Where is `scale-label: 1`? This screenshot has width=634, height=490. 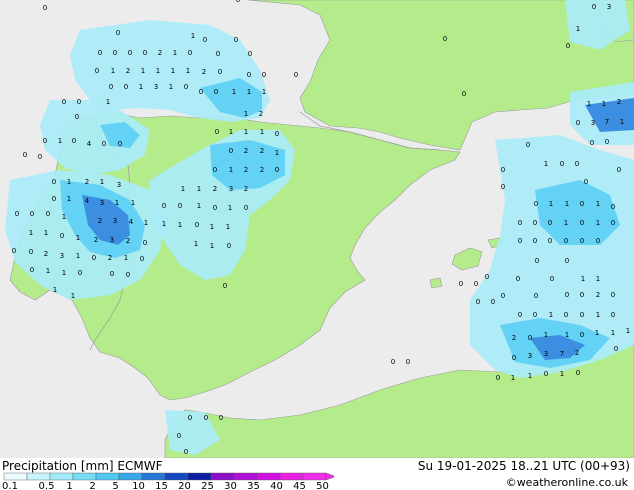 scale-label: 1 is located at coordinates (69, 485).